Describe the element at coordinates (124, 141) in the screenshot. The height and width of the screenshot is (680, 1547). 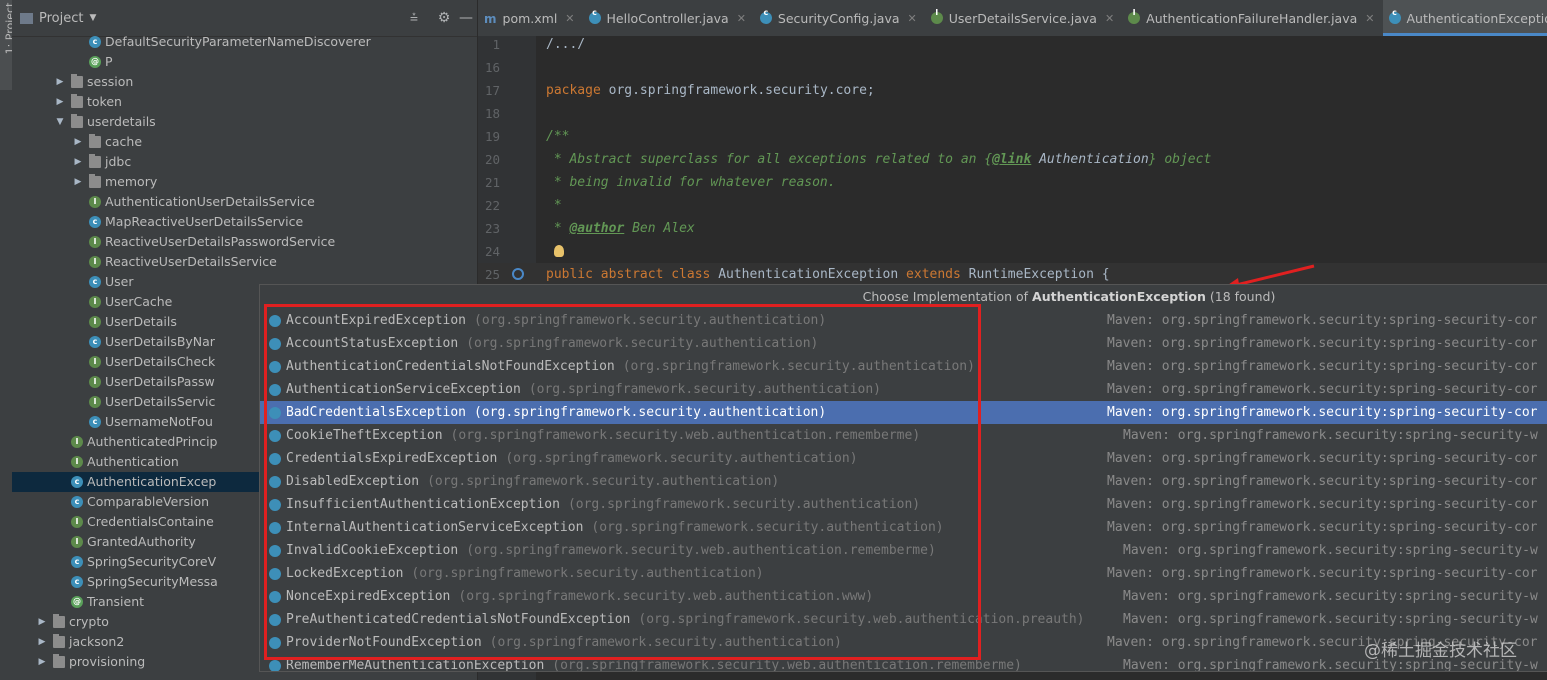
I see `tree-item-label: cache` at that location.